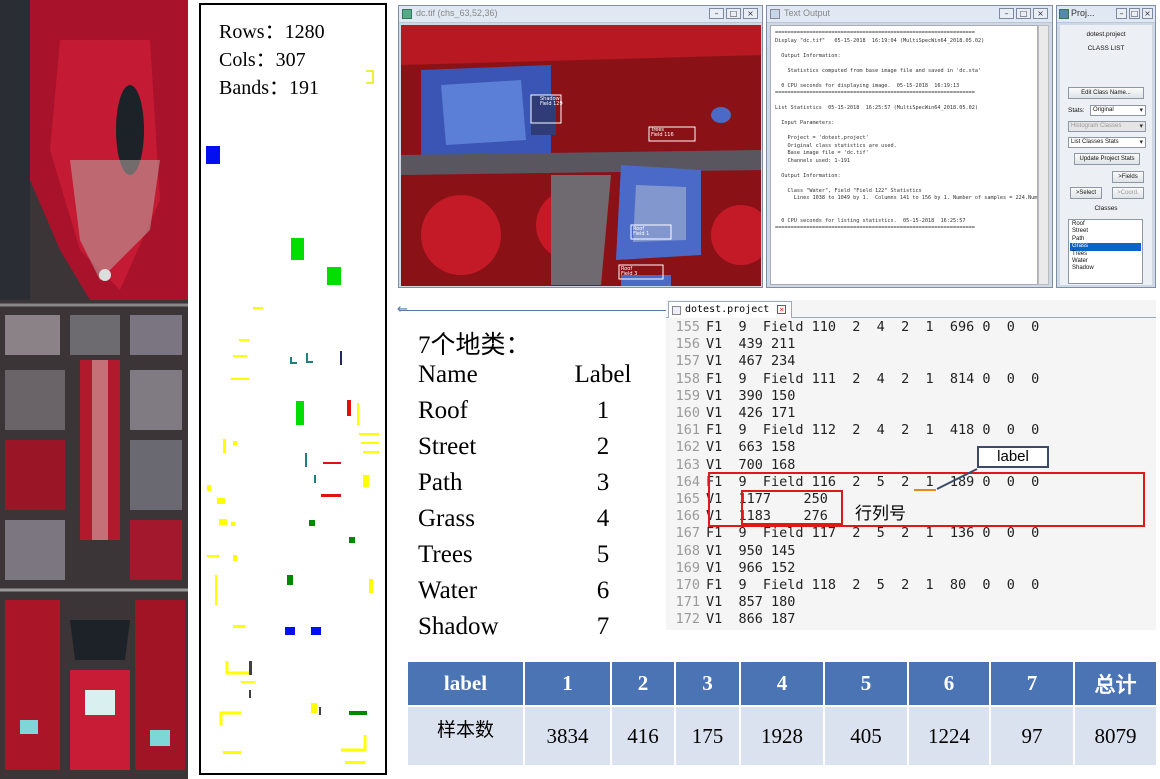 The width and height of the screenshot is (1160, 779). Describe the element at coordinates (1128, 177) in the screenshot. I see `fields-button: >Fields` at that location.